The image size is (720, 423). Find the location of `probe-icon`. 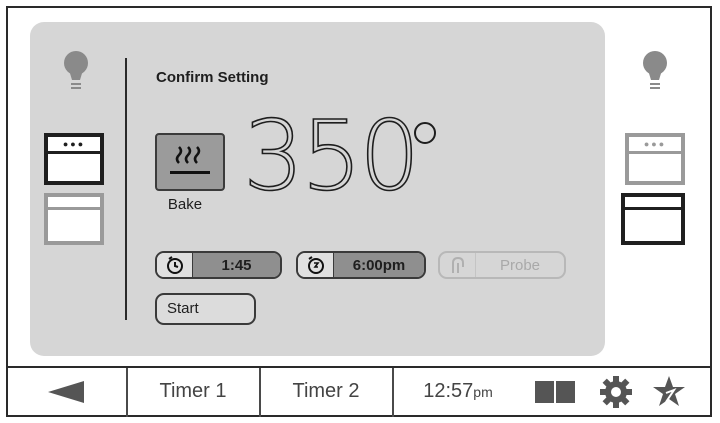

probe-icon is located at coordinates (458, 265).